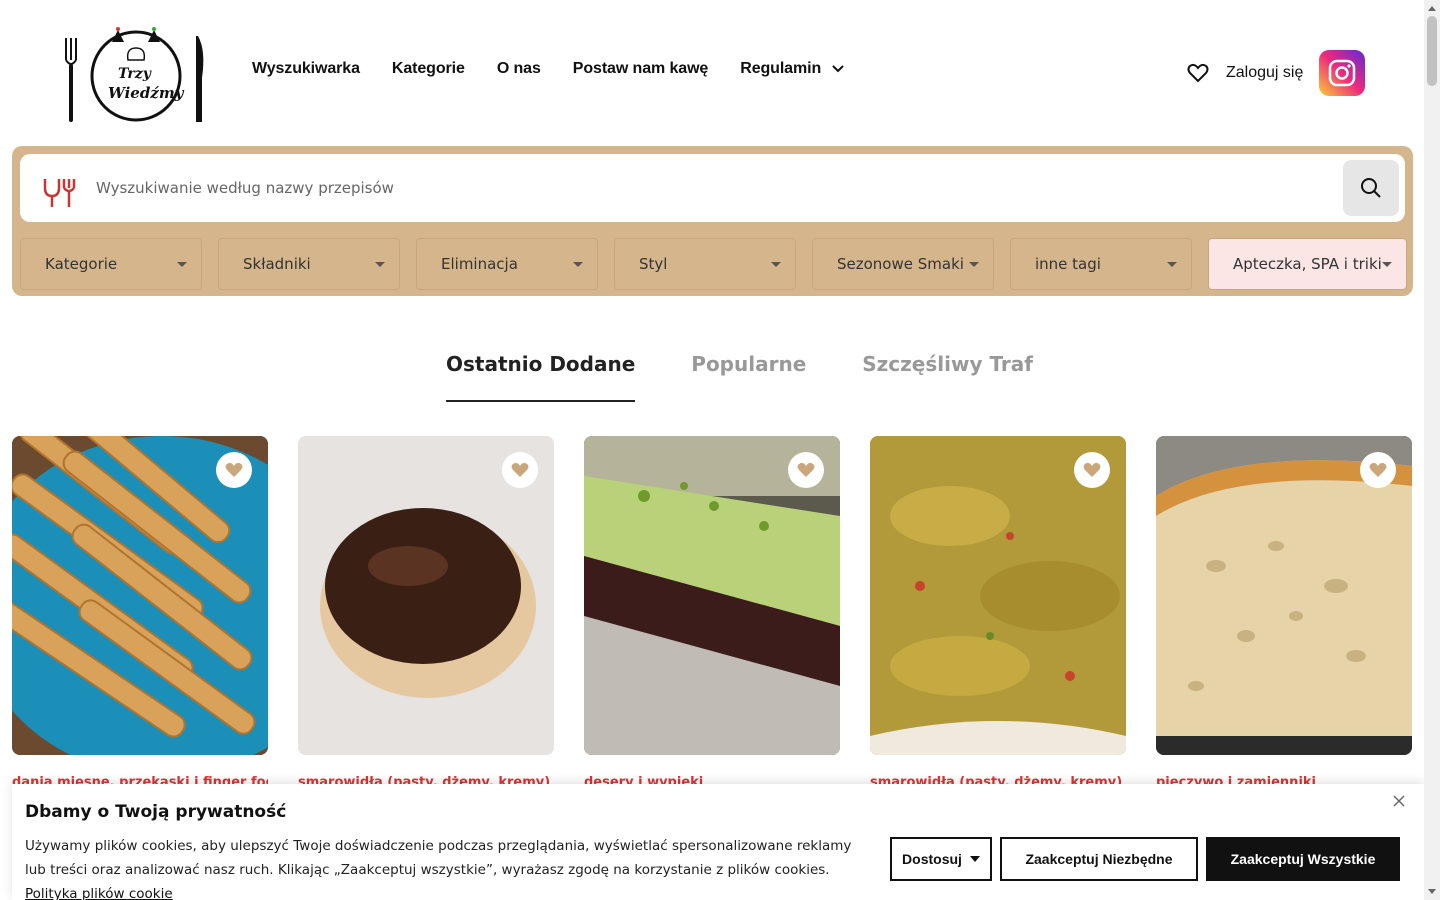 The height and width of the screenshot is (900, 1440). I want to click on nav-label: O nas, so click(518, 68).